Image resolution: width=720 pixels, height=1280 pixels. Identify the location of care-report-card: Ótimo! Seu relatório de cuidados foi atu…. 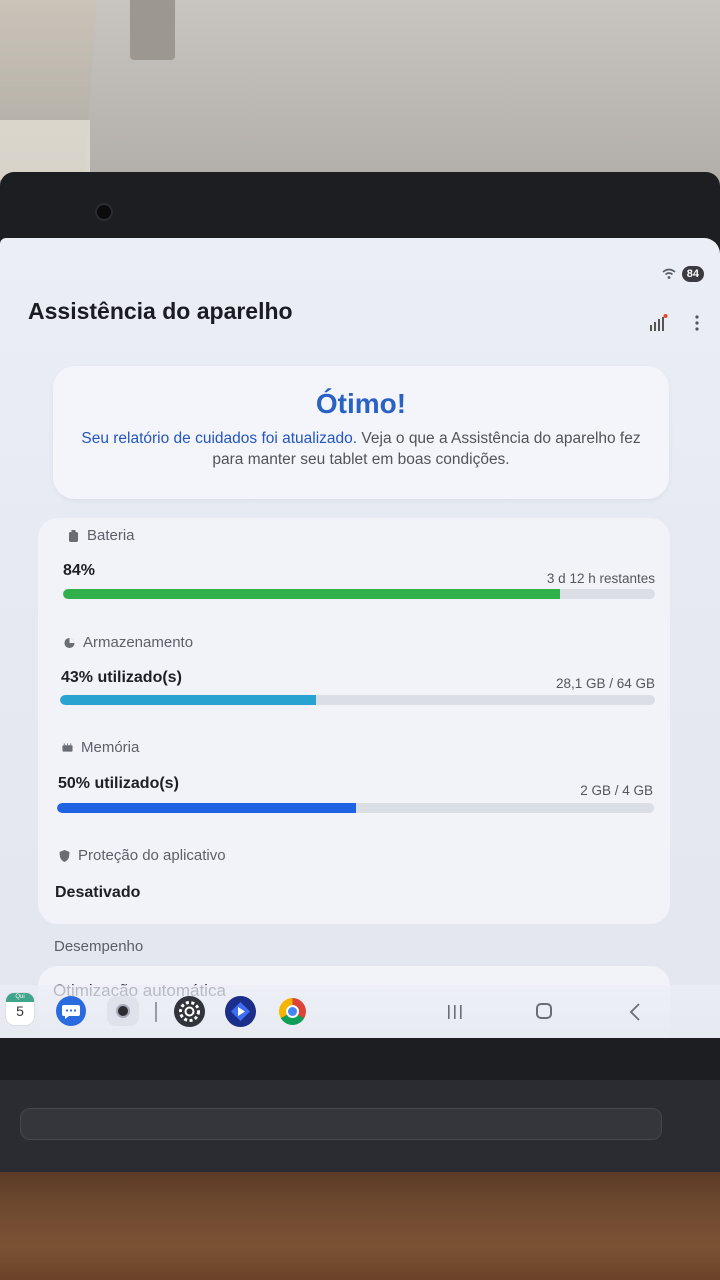
(361, 432).